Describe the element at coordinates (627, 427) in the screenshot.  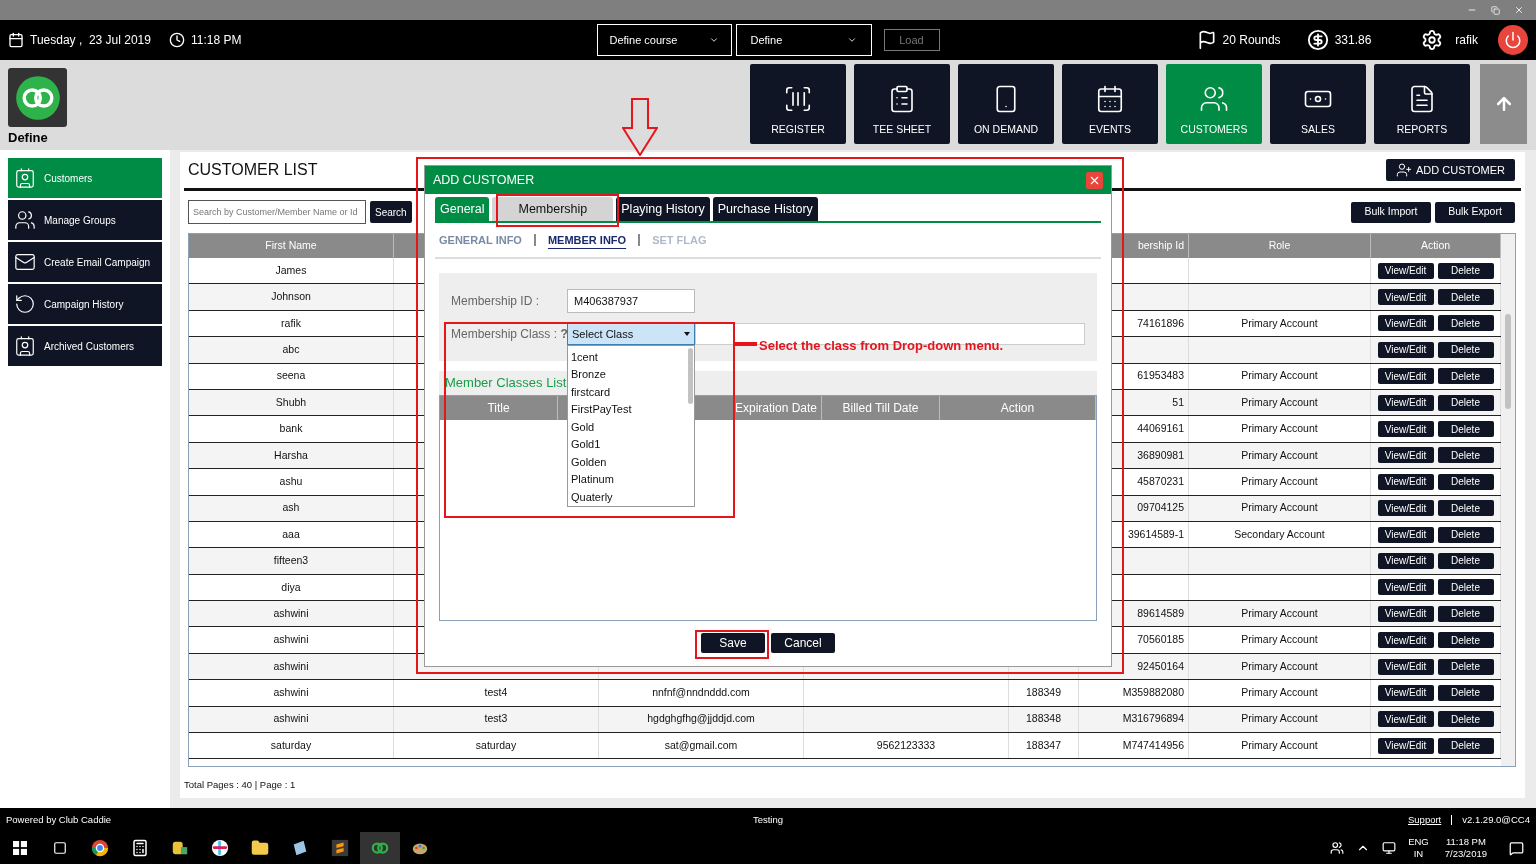
I see `dropdown-option: Gold` at that location.